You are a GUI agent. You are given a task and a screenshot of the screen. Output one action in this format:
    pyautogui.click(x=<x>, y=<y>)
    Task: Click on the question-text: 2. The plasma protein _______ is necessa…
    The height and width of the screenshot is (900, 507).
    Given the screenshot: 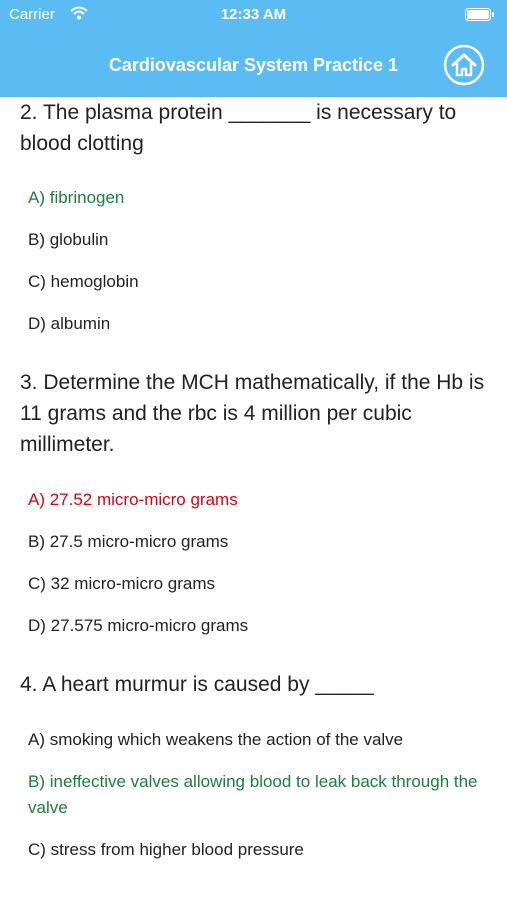 What is the action you would take?
    pyautogui.click(x=238, y=128)
    